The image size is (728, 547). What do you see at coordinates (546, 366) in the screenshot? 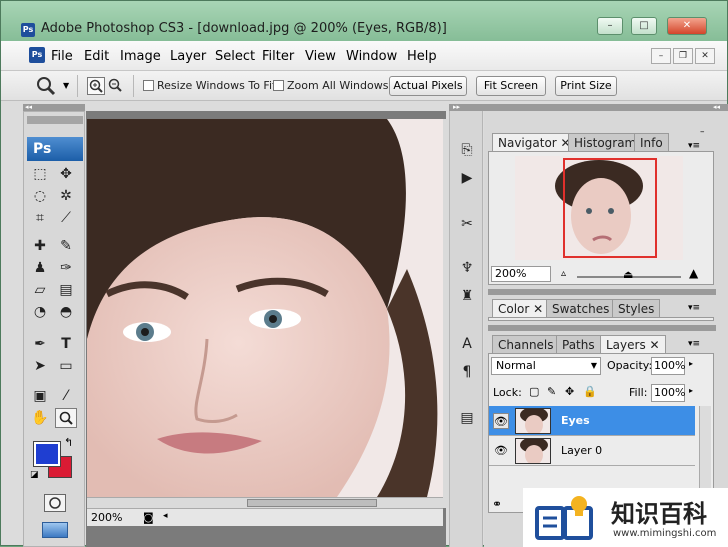
I see `blend-mode-select: Normal ▼` at bounding box center [546, 366].